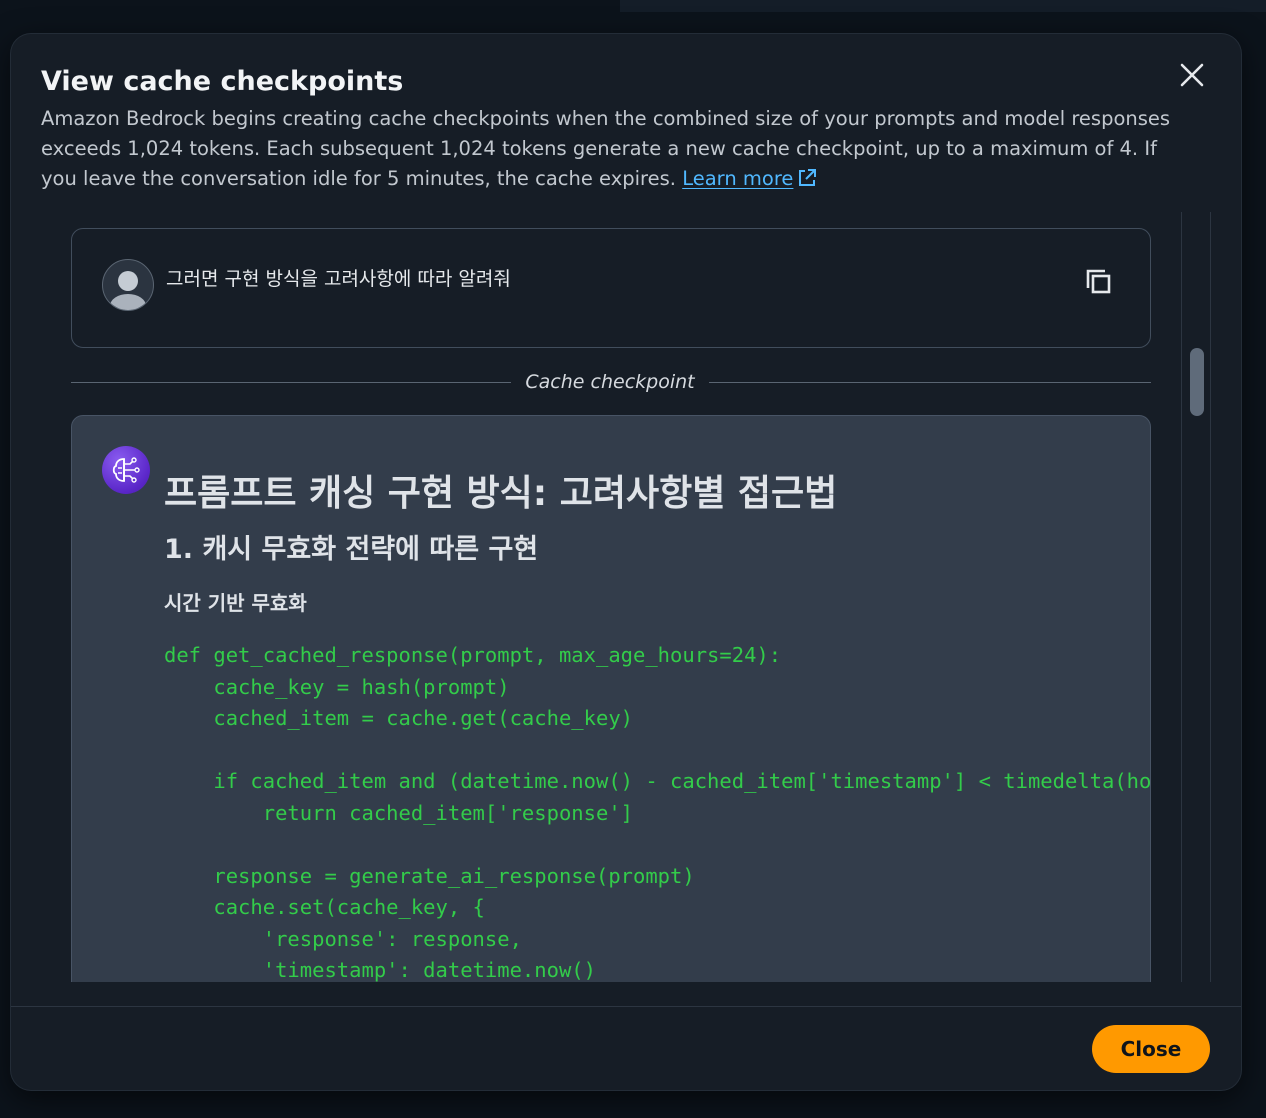 Image resolution: width=1266 pixels, height=1118 pixels. Describe the element at coordinates (1197, 382) in the screenshot. I see `scrollbar-thumb` at that location.